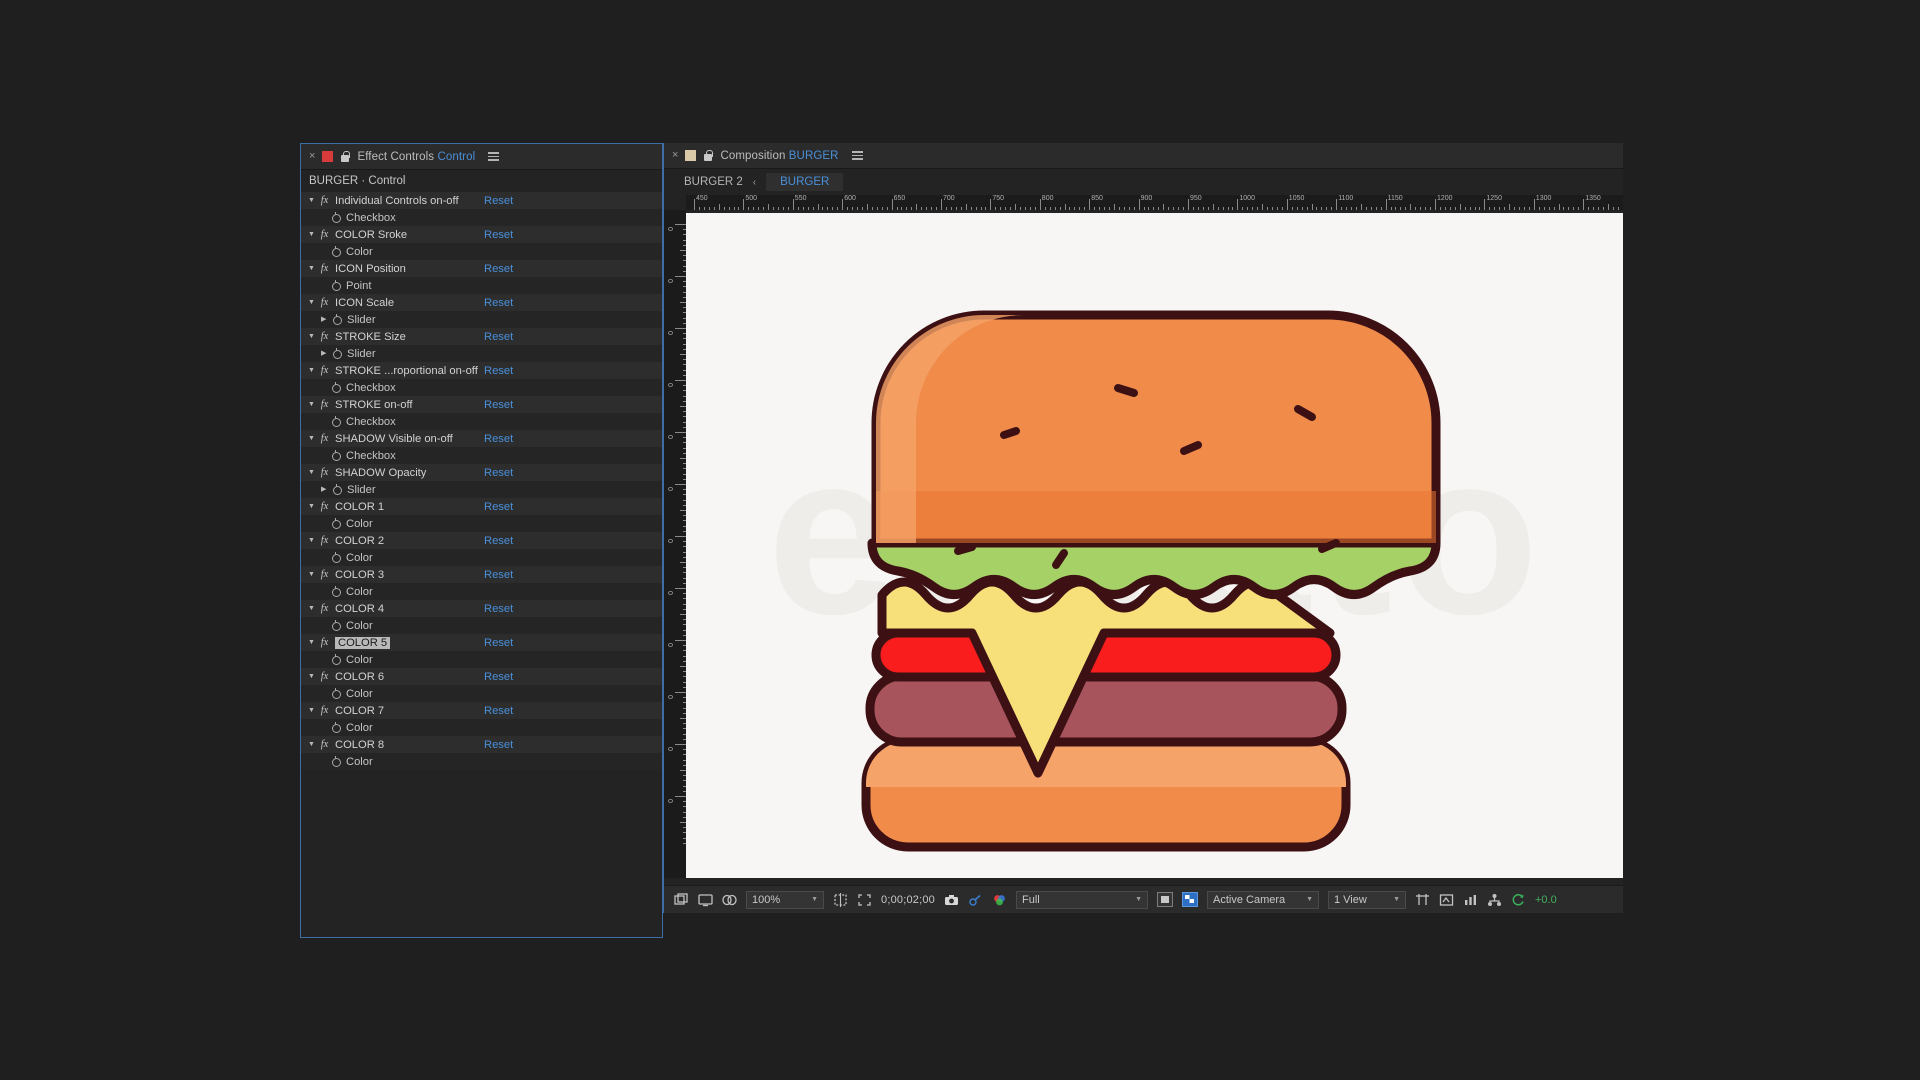 This screenshot has width=1920, height=1080. I want to click on graph-icon, so click(1470, 900).